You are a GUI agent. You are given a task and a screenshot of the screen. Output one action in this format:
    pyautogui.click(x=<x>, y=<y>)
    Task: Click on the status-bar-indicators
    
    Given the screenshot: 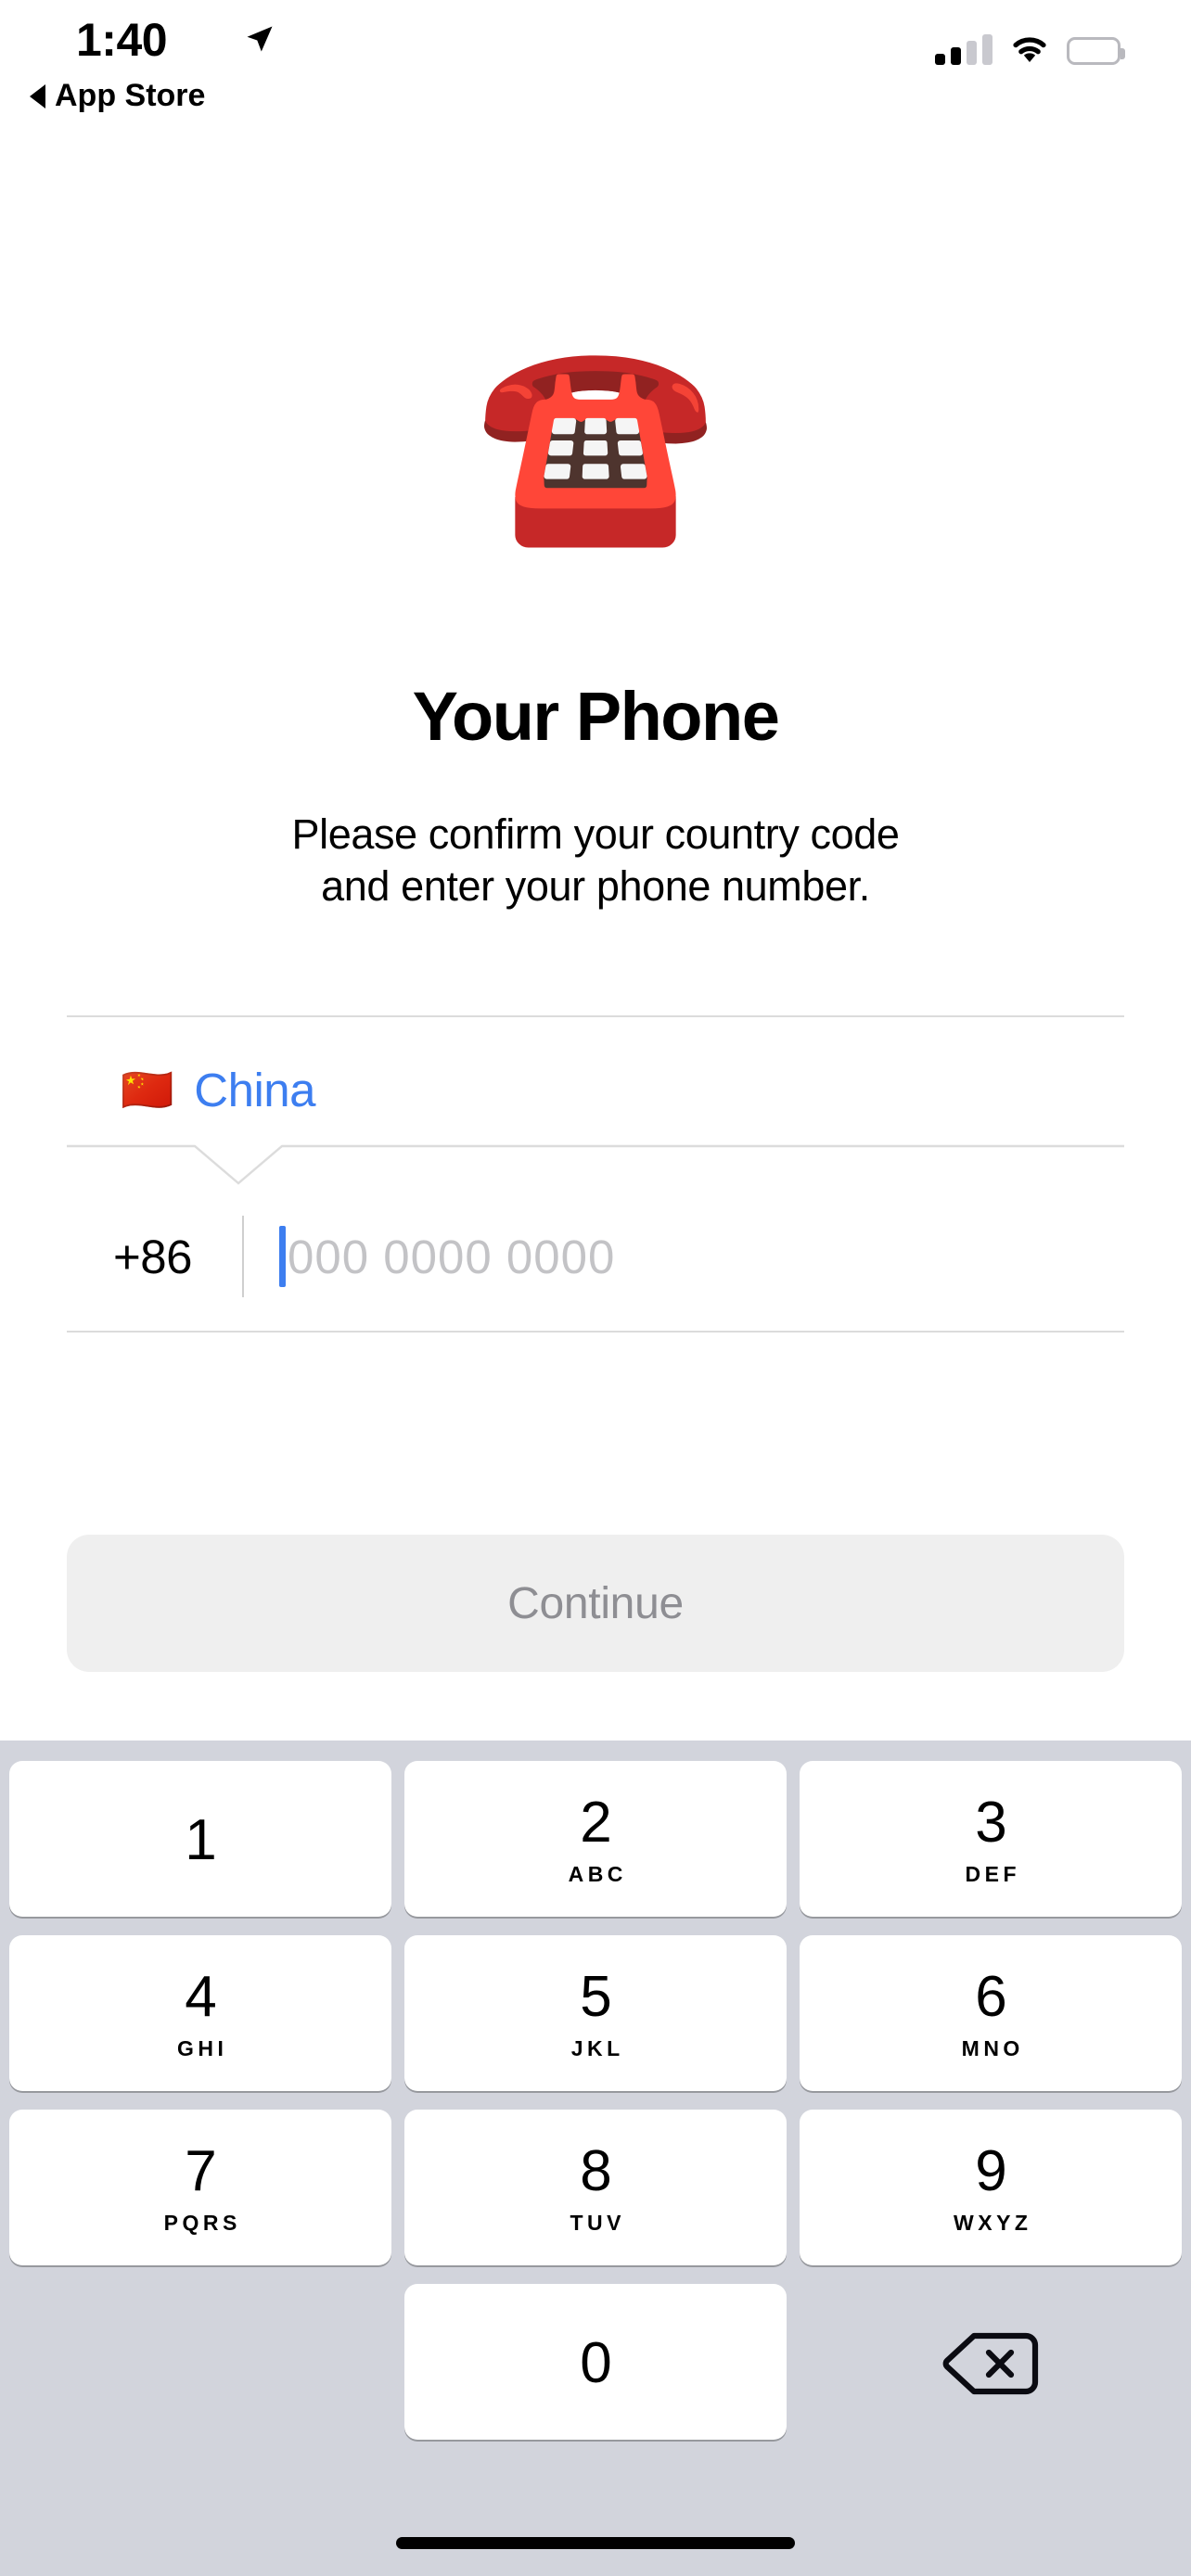 What is the action you would take?
    pyautogui.click(x=1030, y=46)
    